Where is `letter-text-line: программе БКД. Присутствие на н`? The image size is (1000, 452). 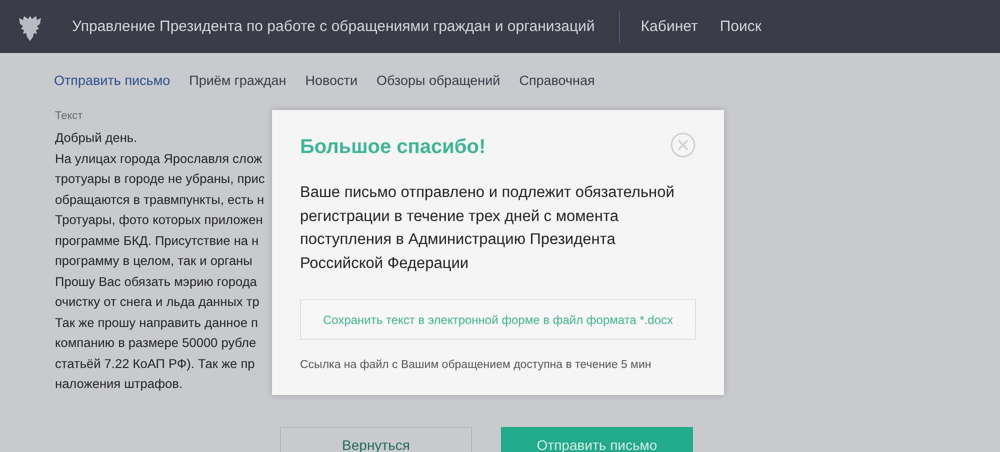 letter-text-line: программе БКД. Присутствие на н is located at coordinates (157, 241).